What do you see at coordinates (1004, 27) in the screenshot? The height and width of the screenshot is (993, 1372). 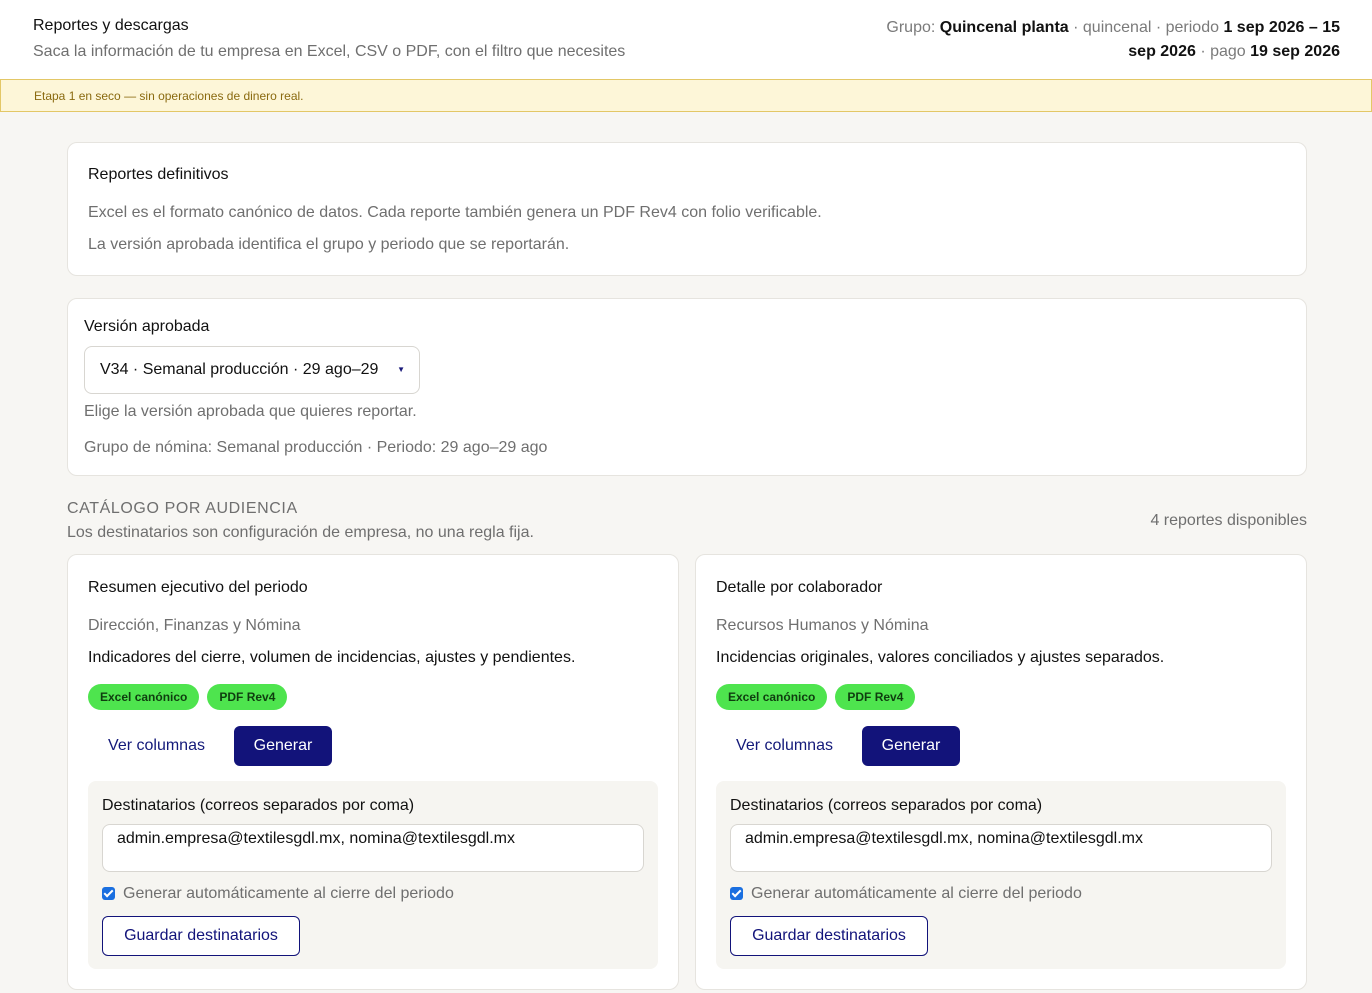 I see `group-name: Quincenal planta` at bounding box center [1004, 27].